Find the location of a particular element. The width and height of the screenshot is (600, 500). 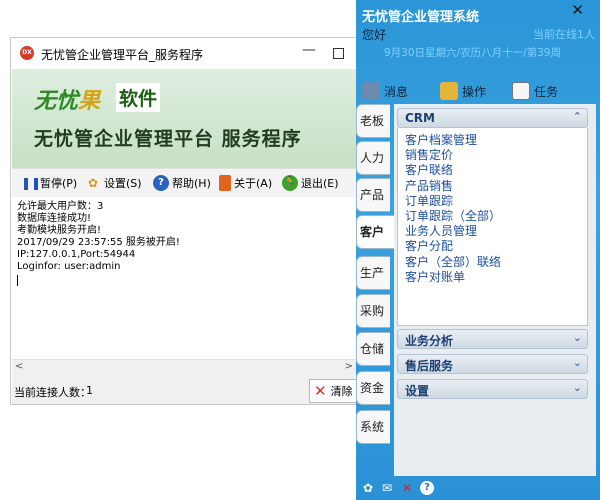

status-bar: 当前连接人数： 1 ✕ 清除 is located at coordinates (185, 390).